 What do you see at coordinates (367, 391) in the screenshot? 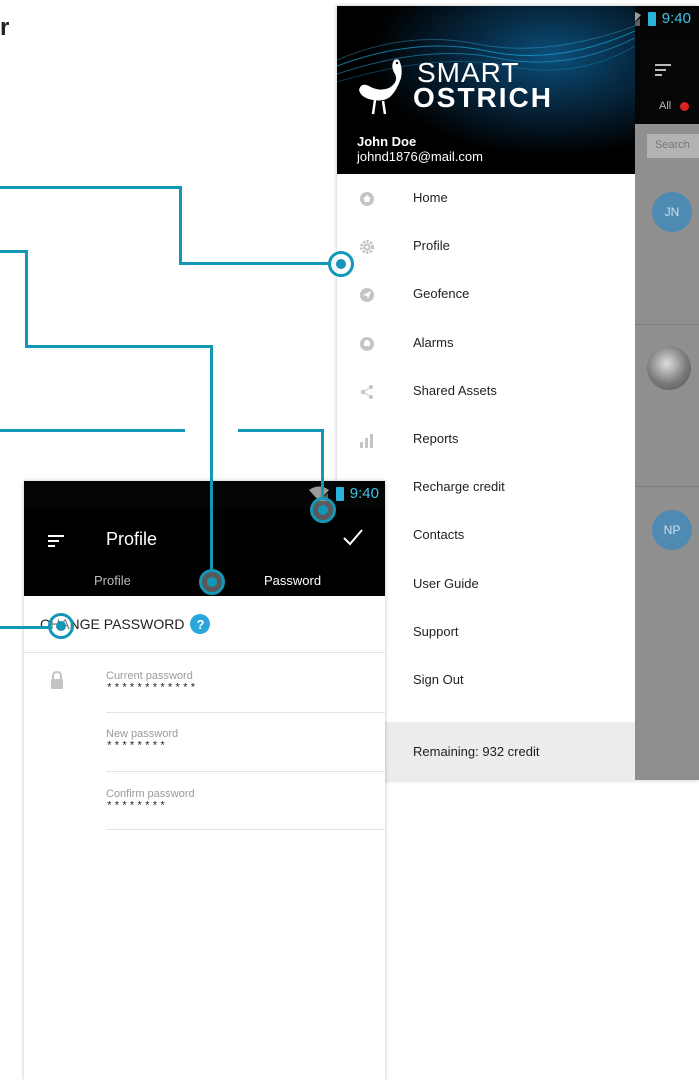
I see `share-icon` at bounding box center [367, 391].